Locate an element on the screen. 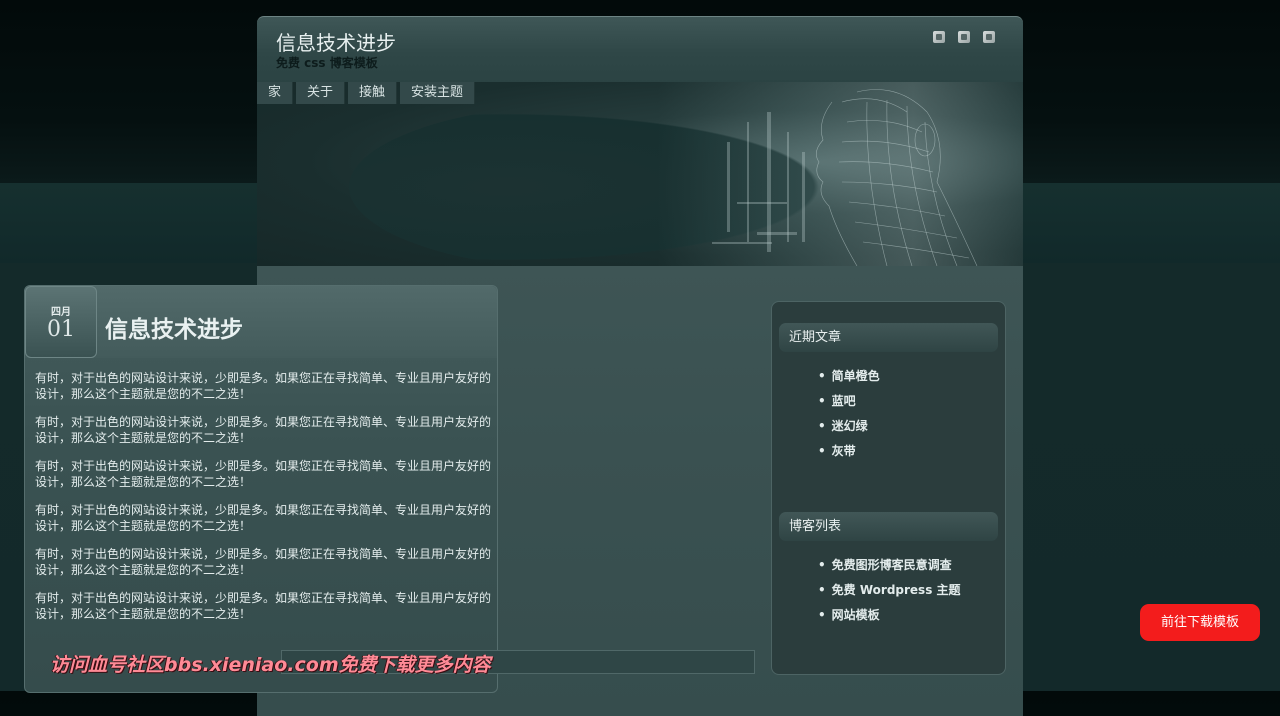  download-template-button: 前往下载模板 is located at coordinates (1200, 622).